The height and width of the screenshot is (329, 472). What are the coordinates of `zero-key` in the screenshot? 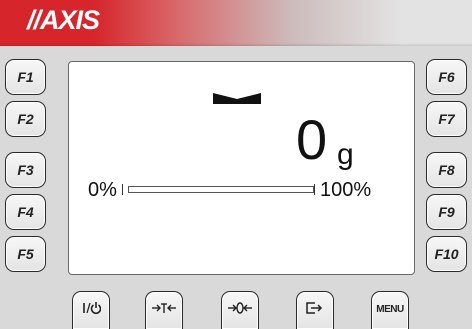 It's located at (240, 310).